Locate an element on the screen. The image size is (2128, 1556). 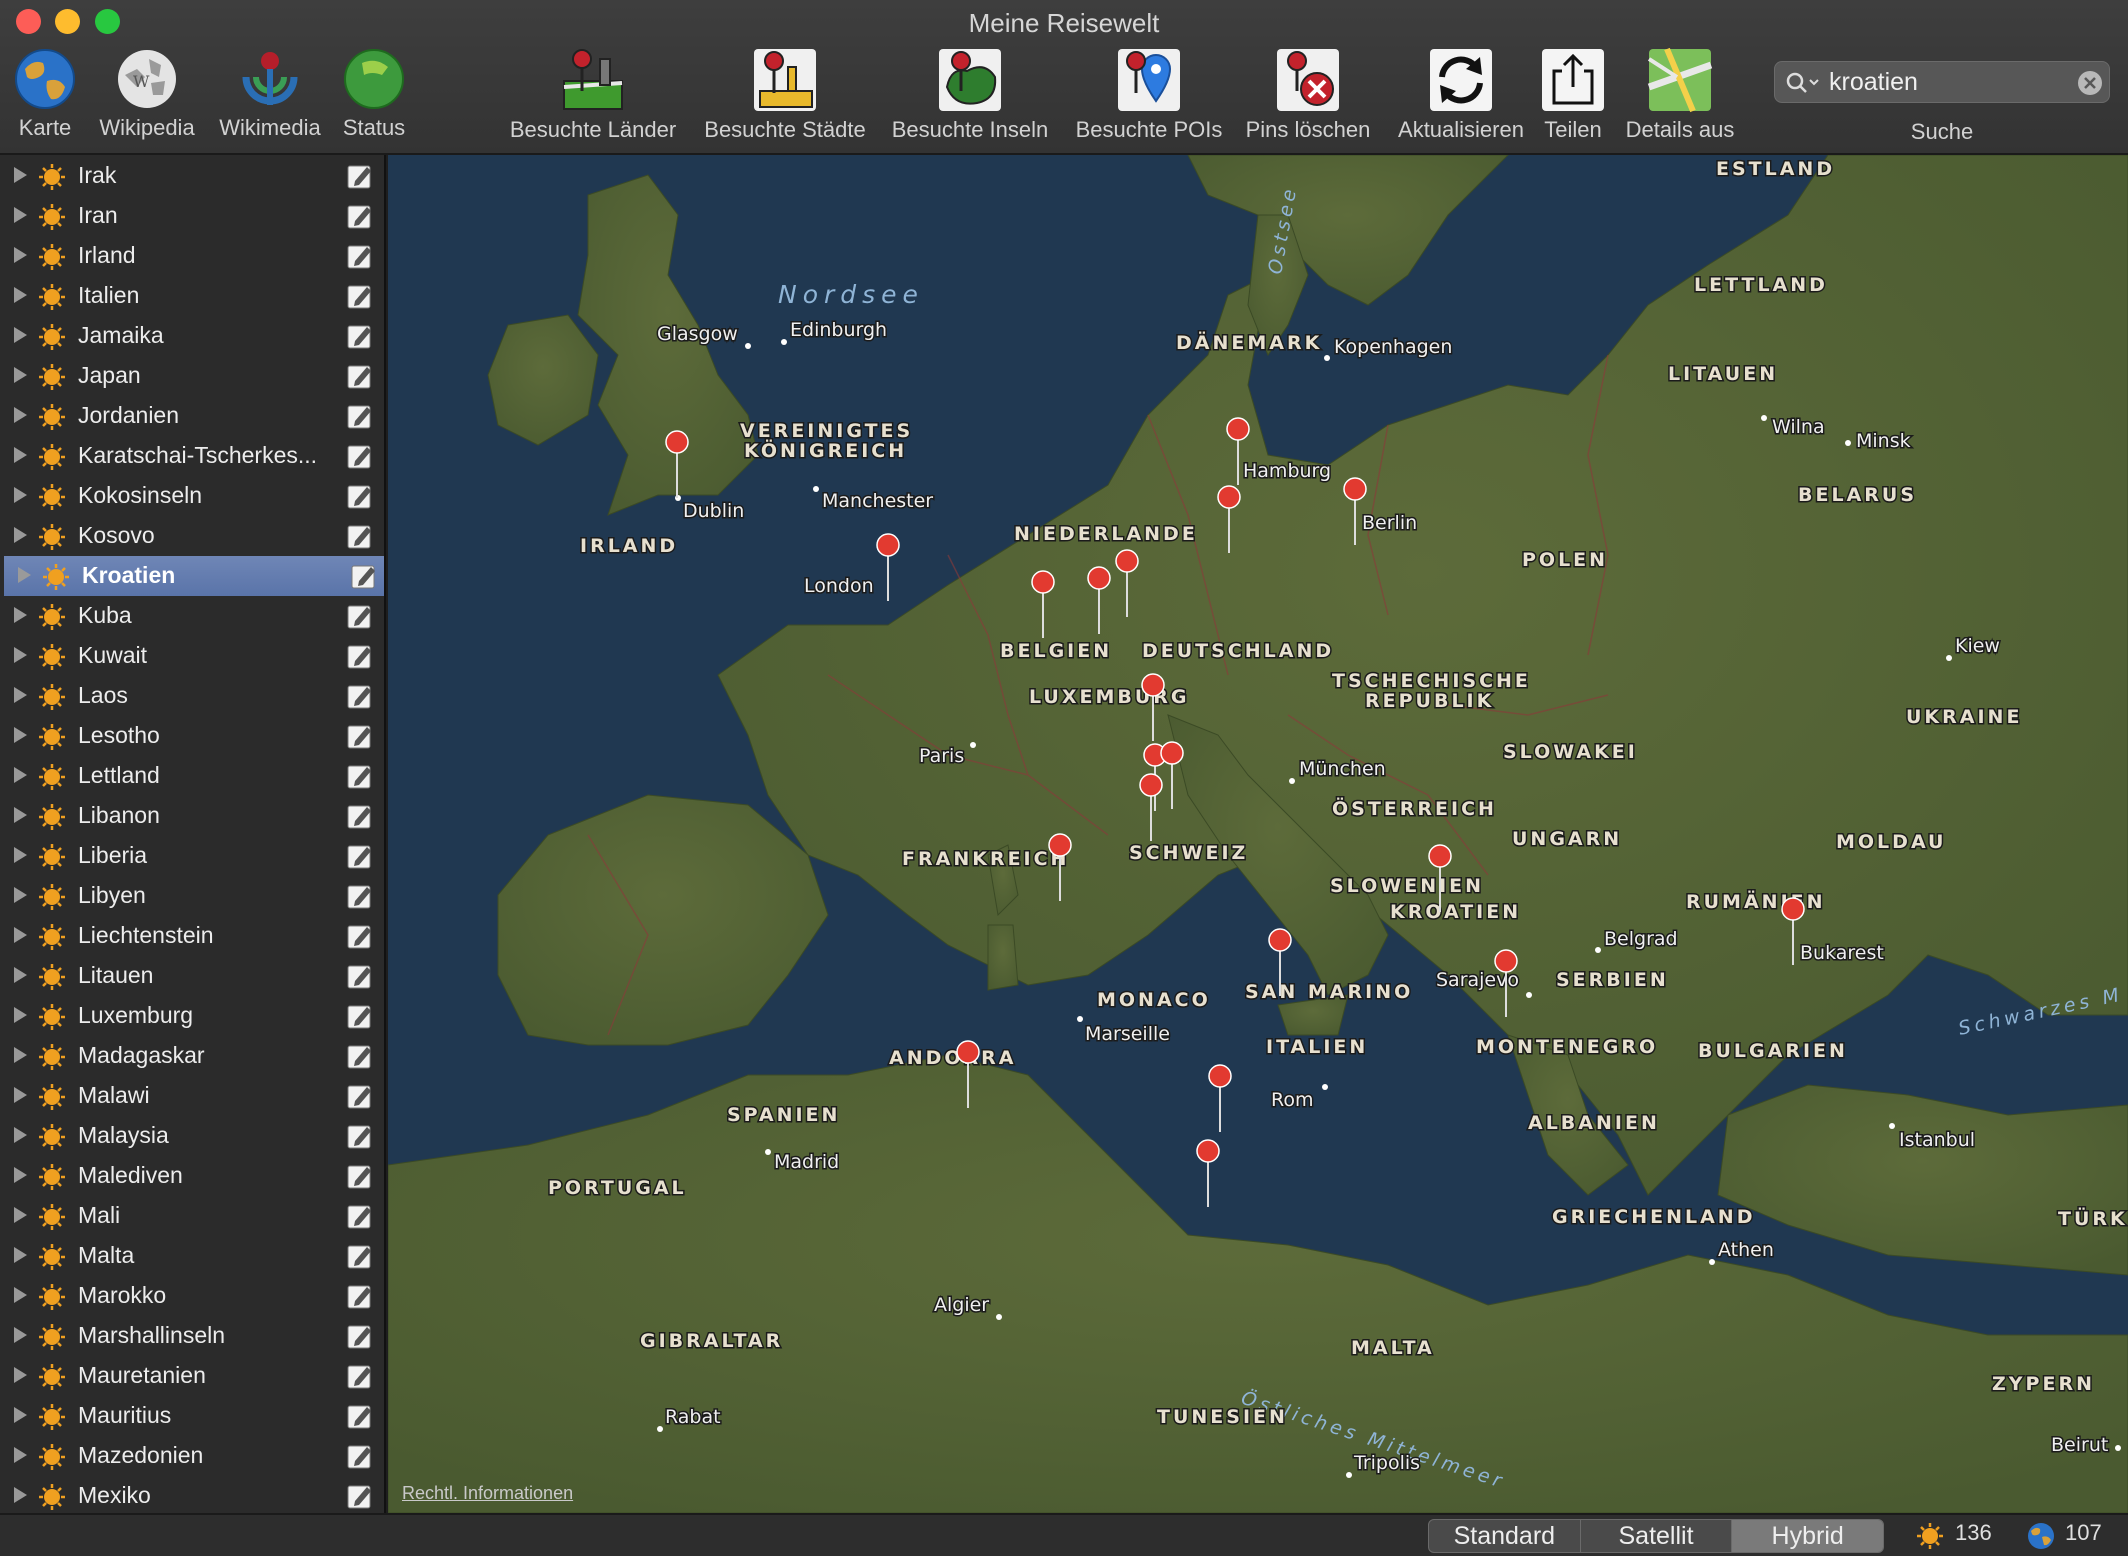
map-mode-selector: Standard Satellit Hybrid is located at coordinates (1656, 1536).